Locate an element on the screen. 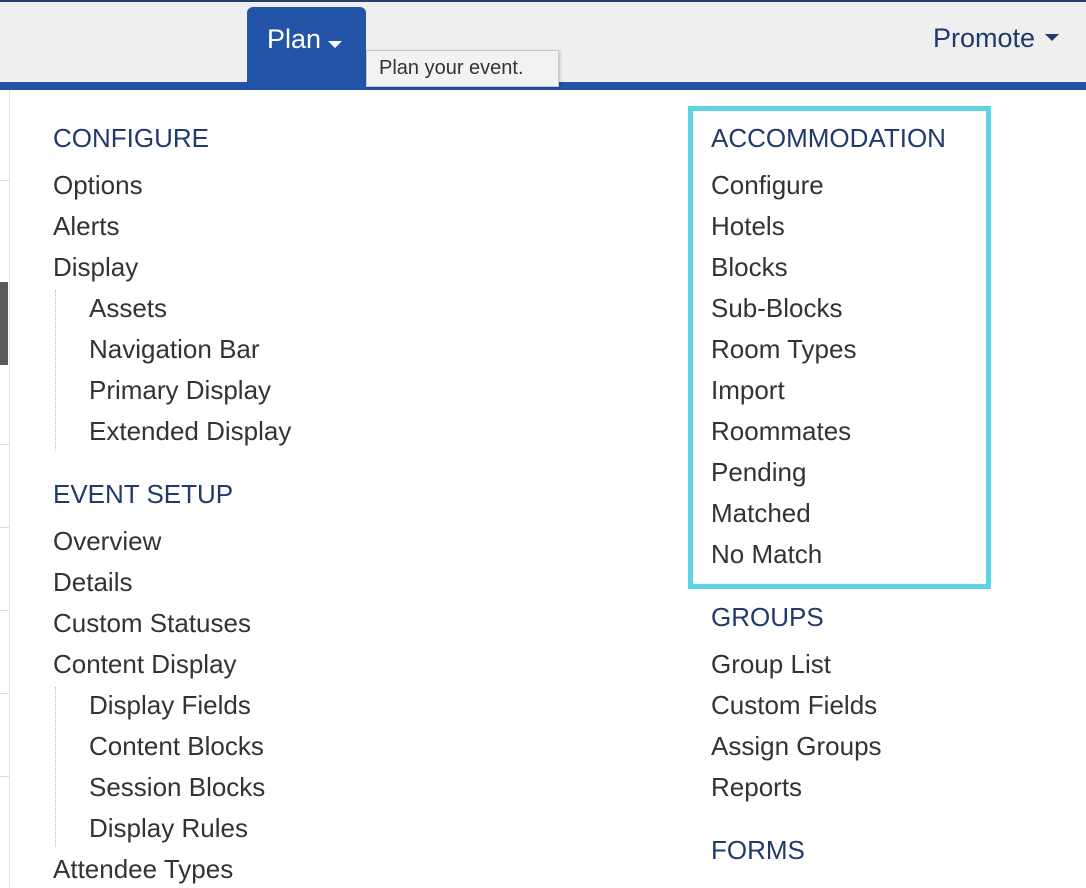  section-heading-configure: CONFIGURE is located at coordinates (131, 138).